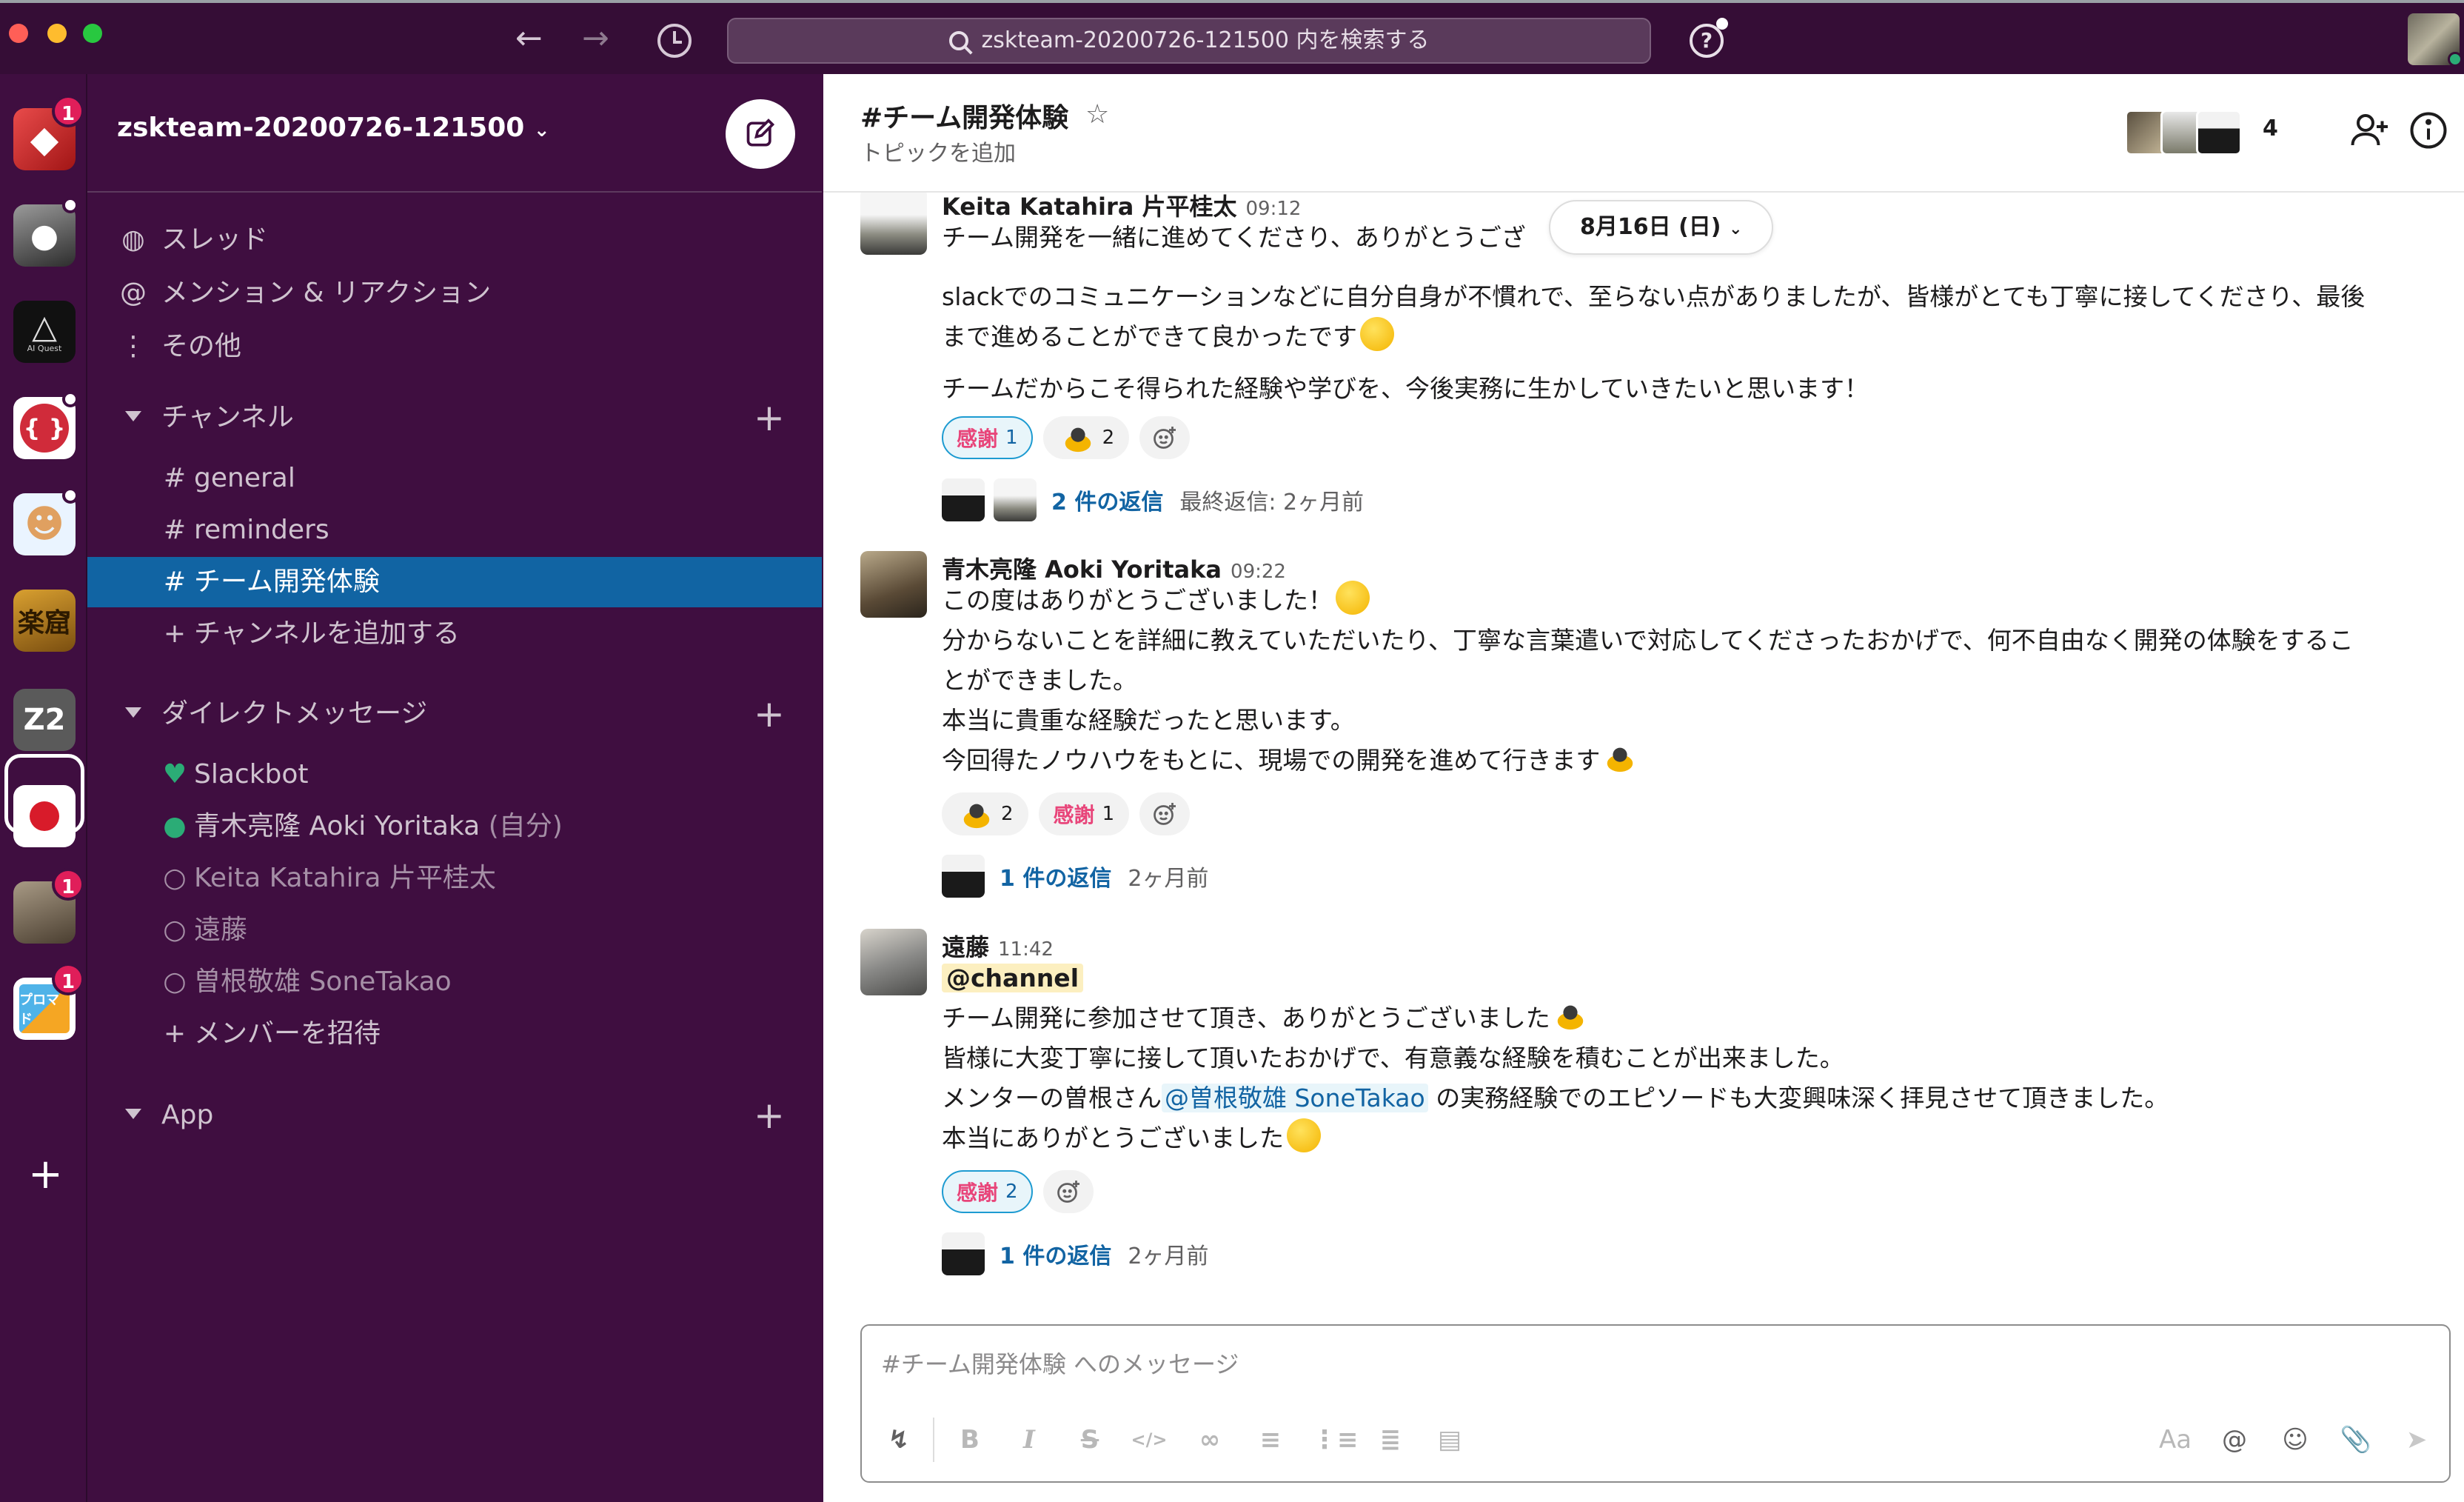 This screenshot has width=2464, height=1502. What do you see at coordinates (988, 1191) in the screenshot?
I see `reaction-kansha: 感謝 2` at bounding box center [988, 1191].